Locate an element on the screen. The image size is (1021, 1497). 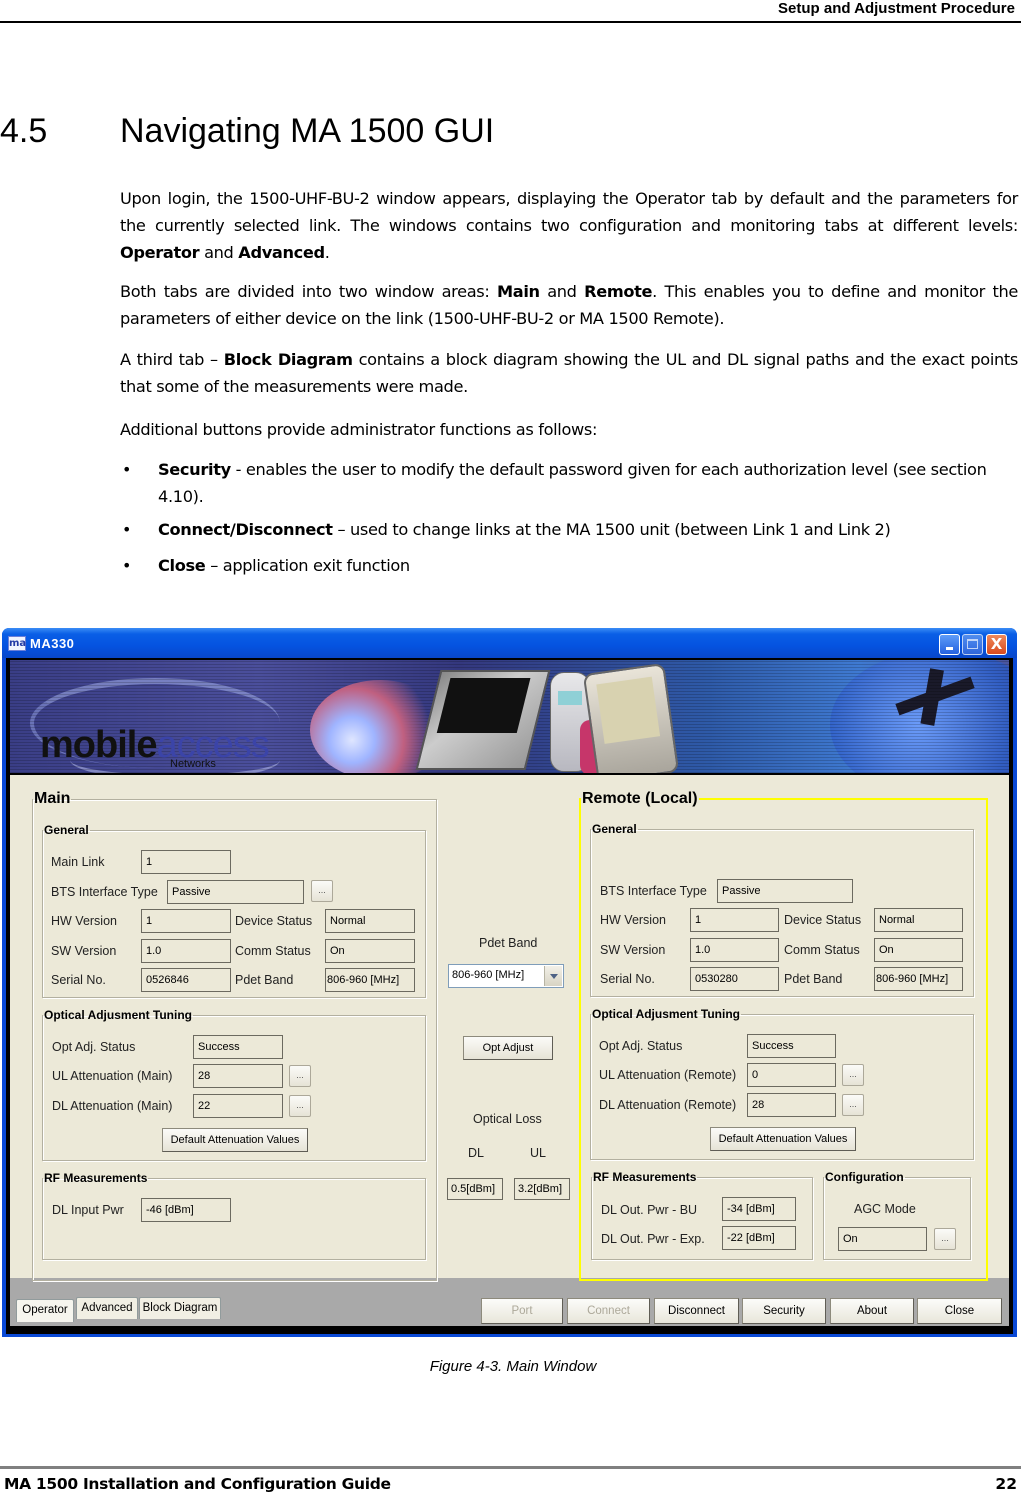
airplane-image is located at coordinates (935, 696).